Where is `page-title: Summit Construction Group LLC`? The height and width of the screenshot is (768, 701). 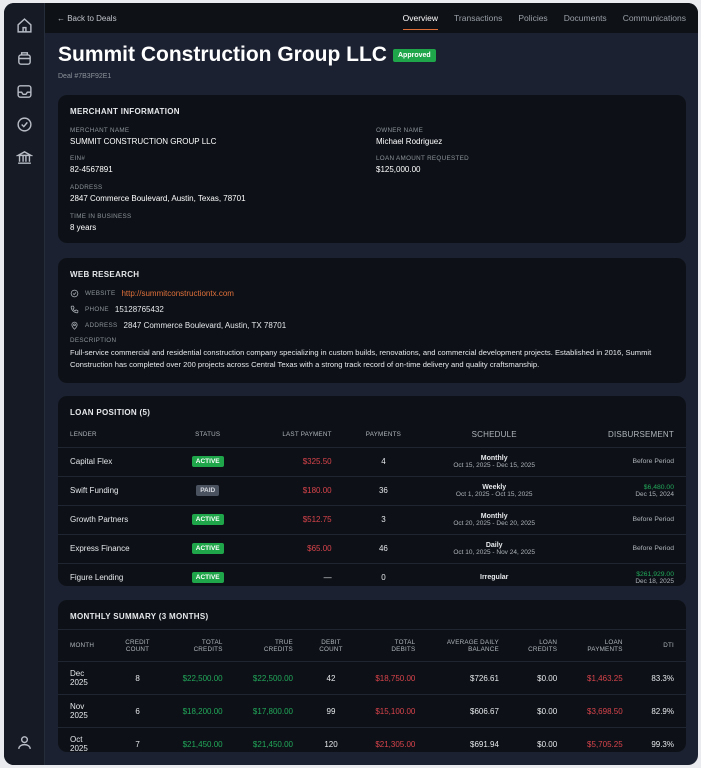 page-title: Summit Construction Group LLC is located at coordinates (222, 54).